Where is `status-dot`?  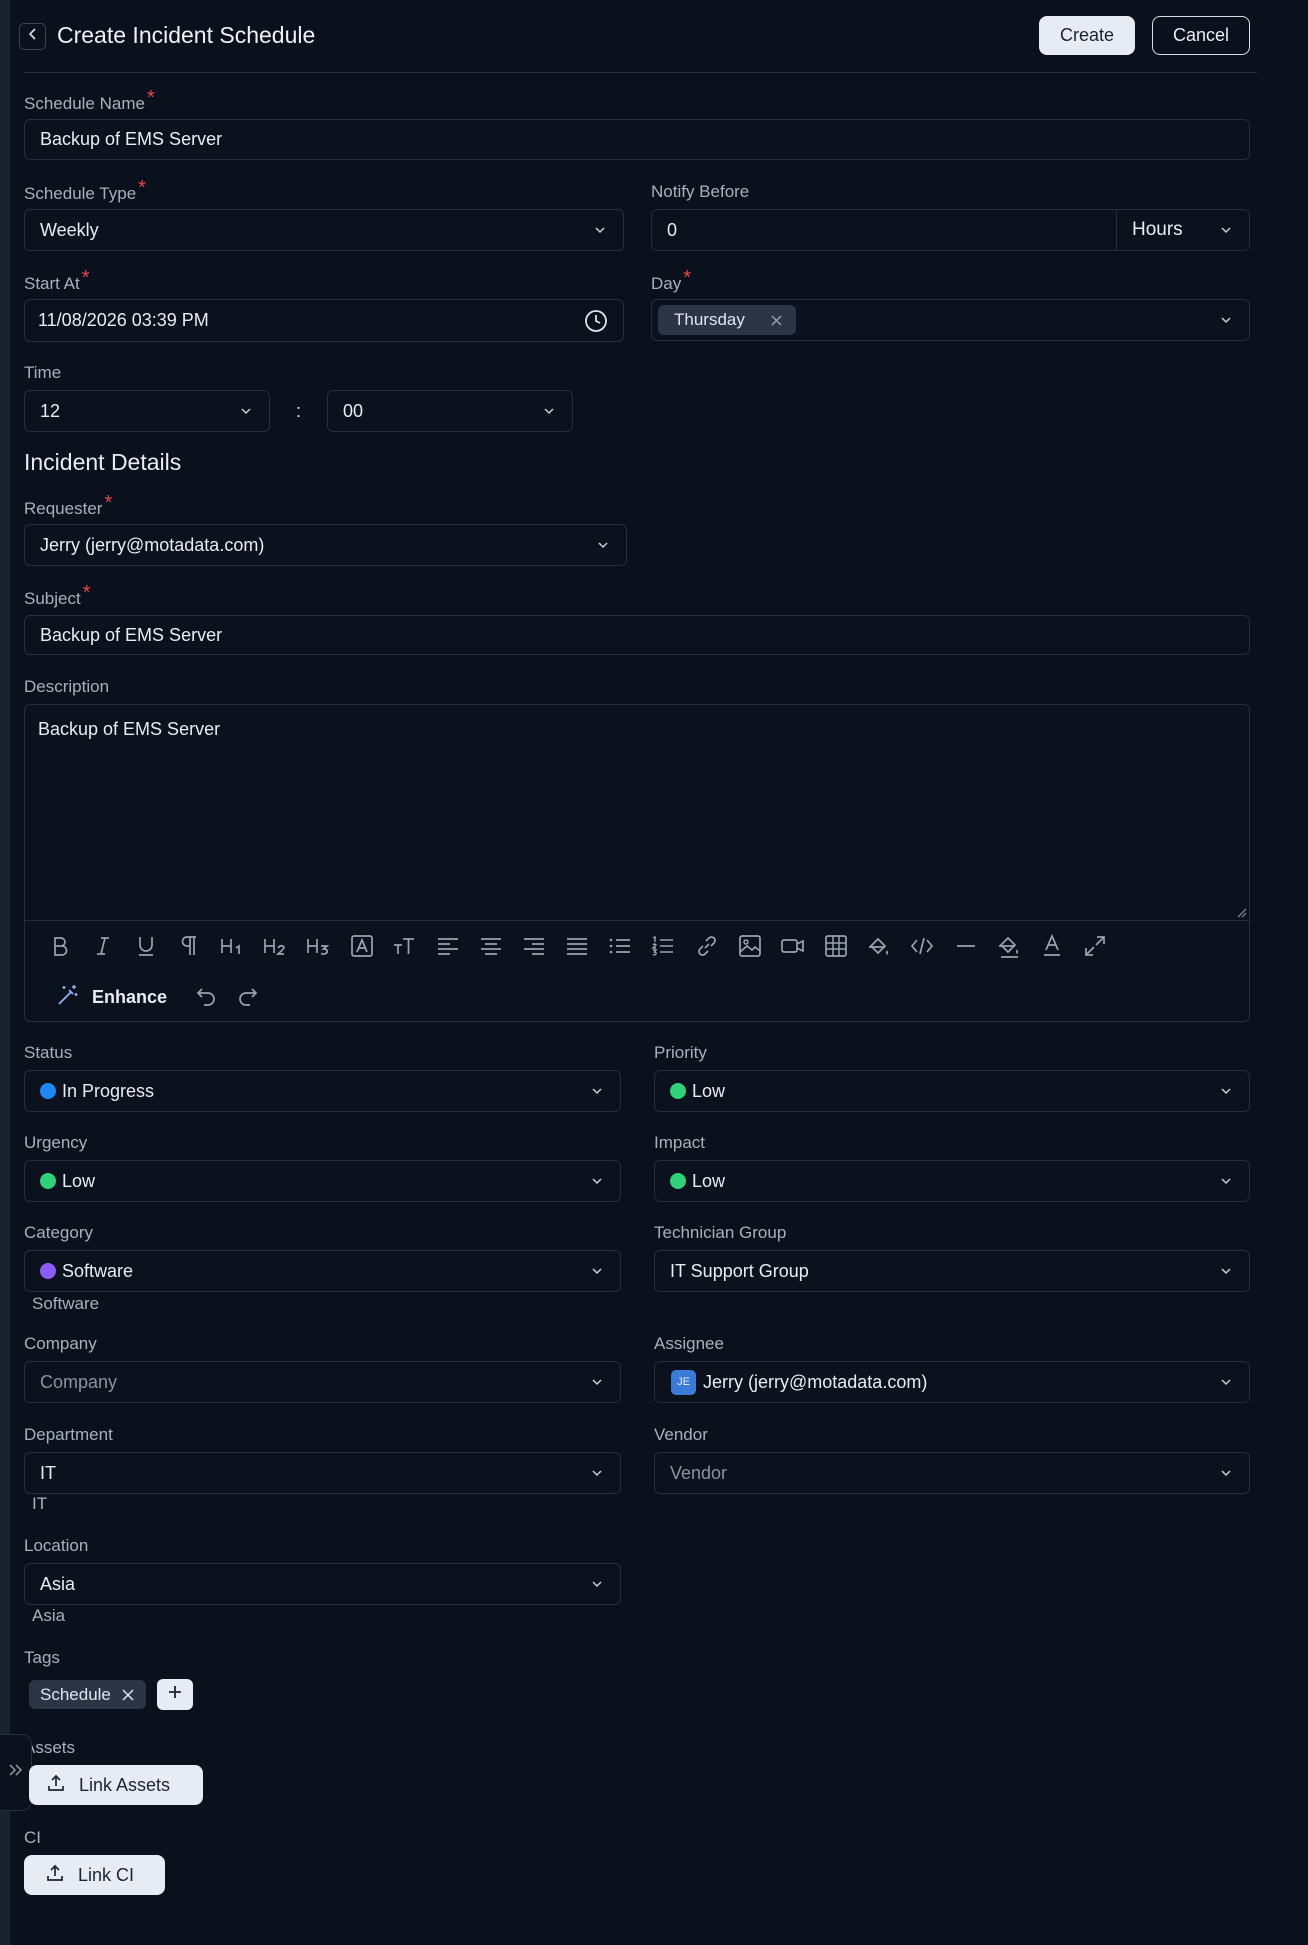 status-dot is located at coordinates (48, 1091).